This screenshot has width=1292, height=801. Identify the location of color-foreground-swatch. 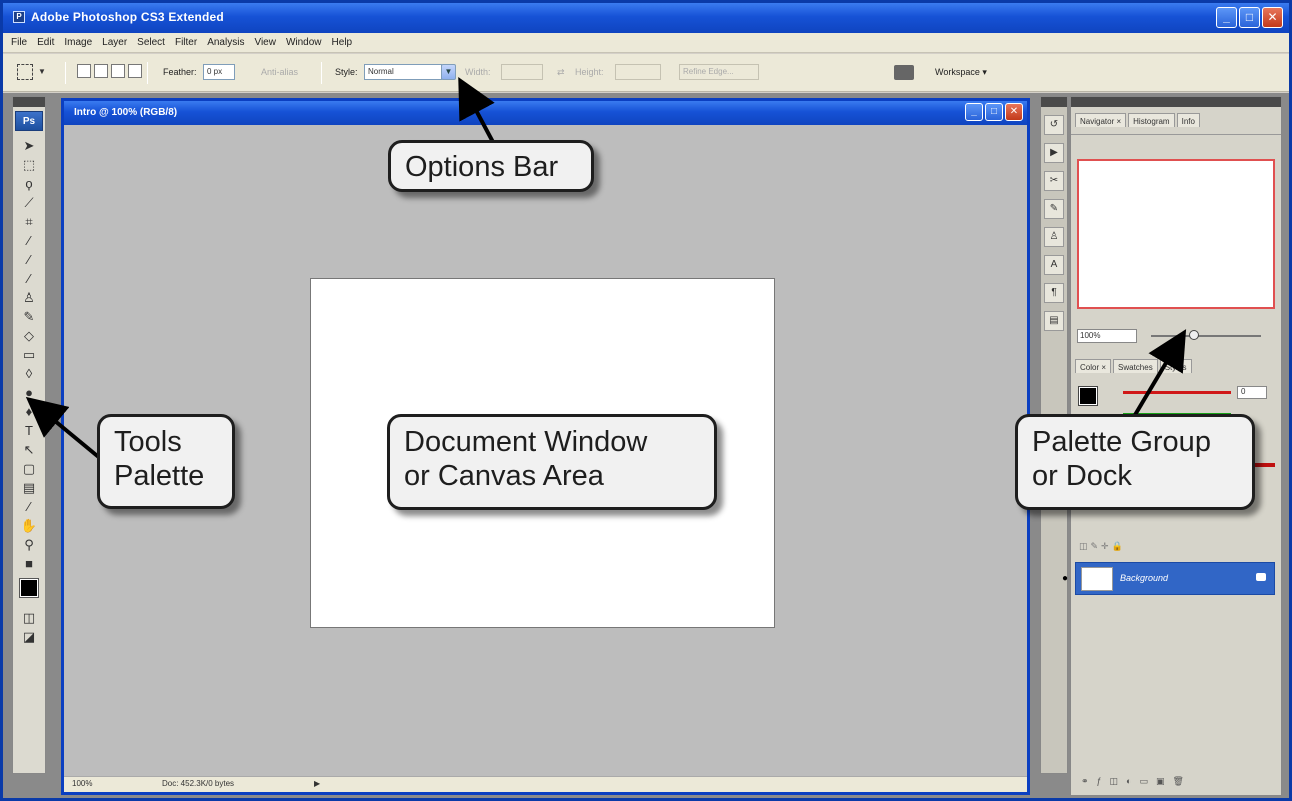
(1088, 396).